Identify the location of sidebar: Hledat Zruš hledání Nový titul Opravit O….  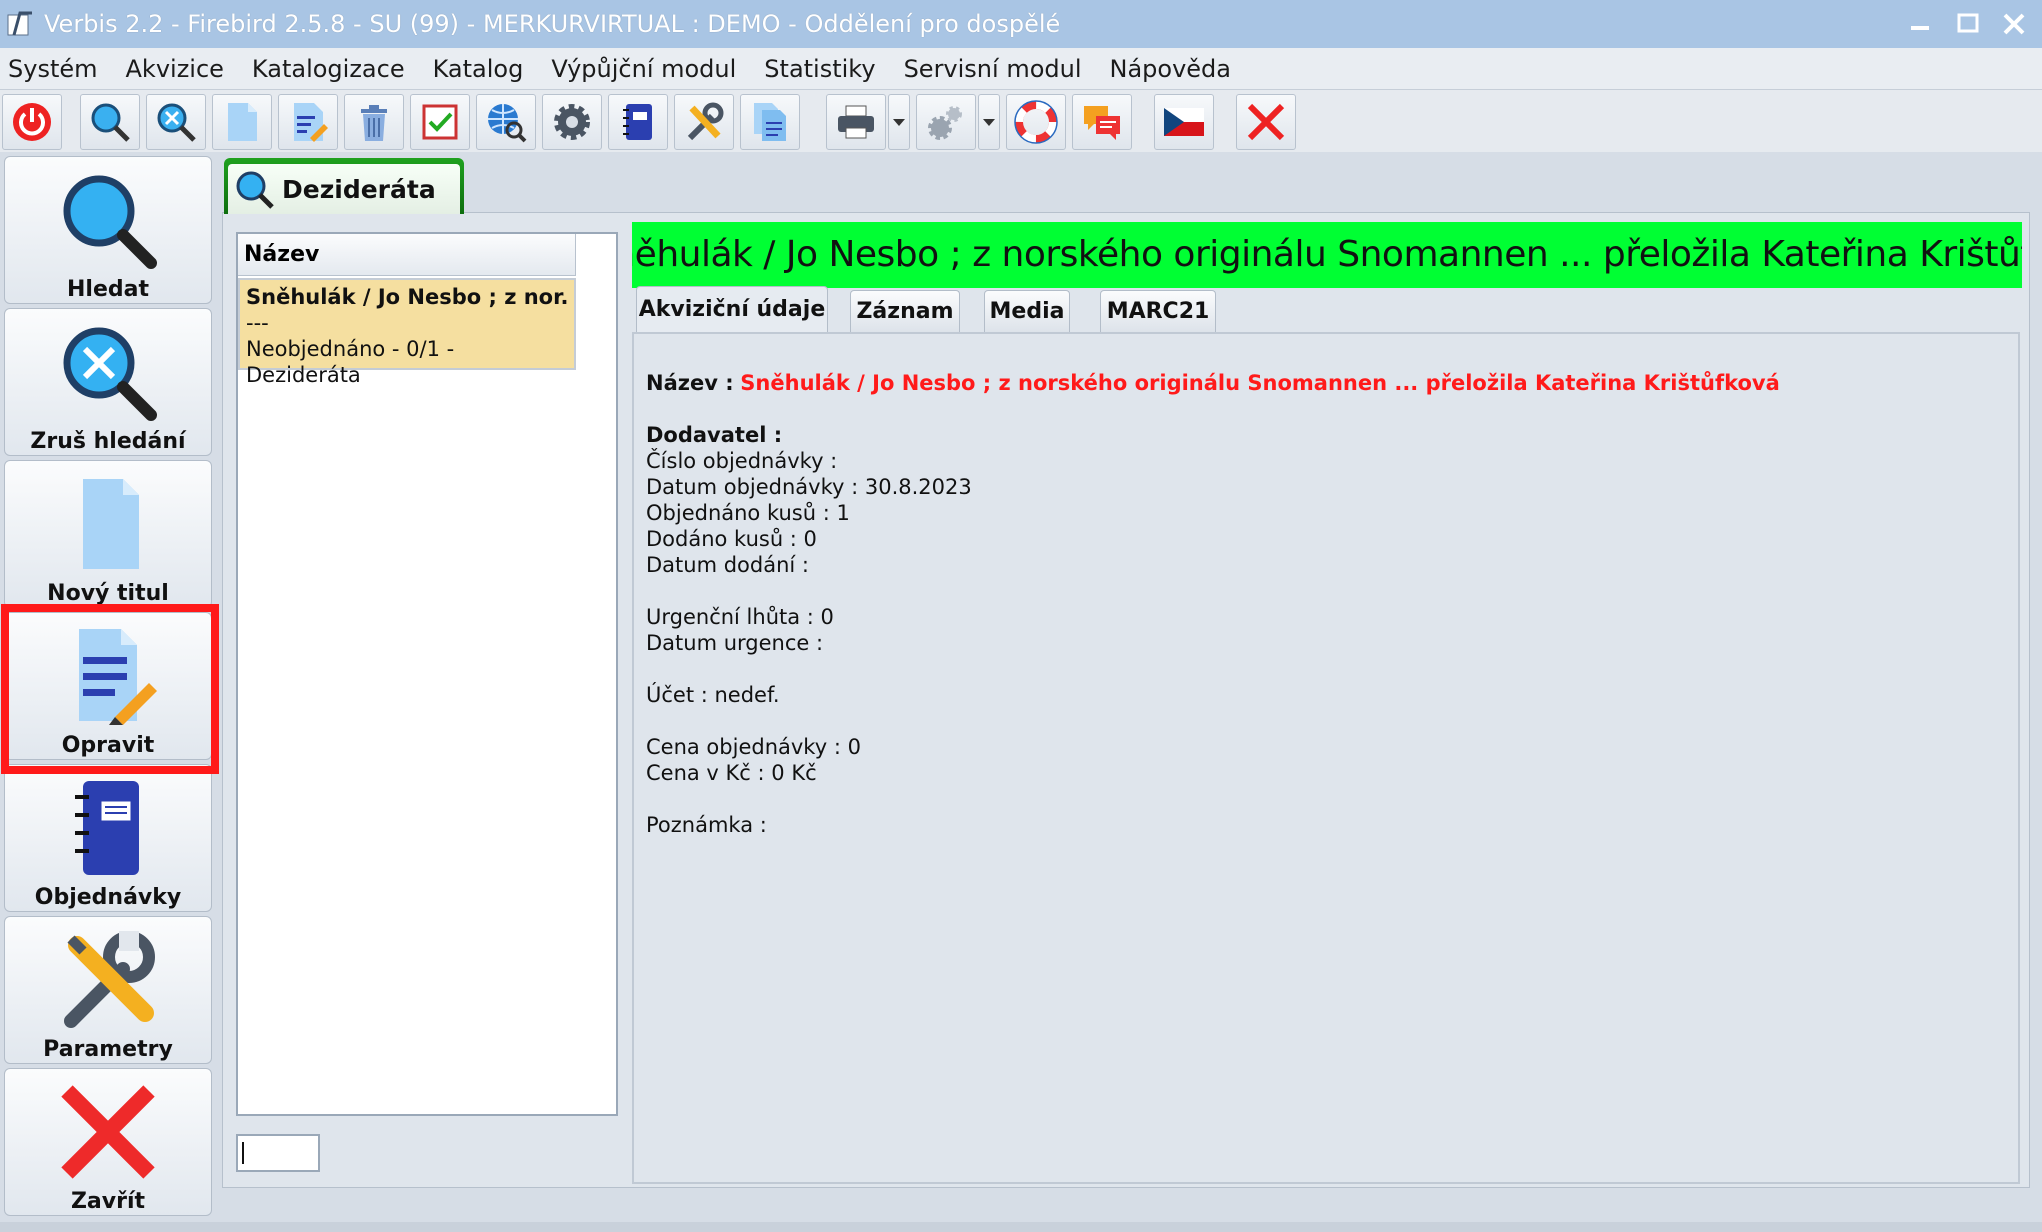
(109, 687).